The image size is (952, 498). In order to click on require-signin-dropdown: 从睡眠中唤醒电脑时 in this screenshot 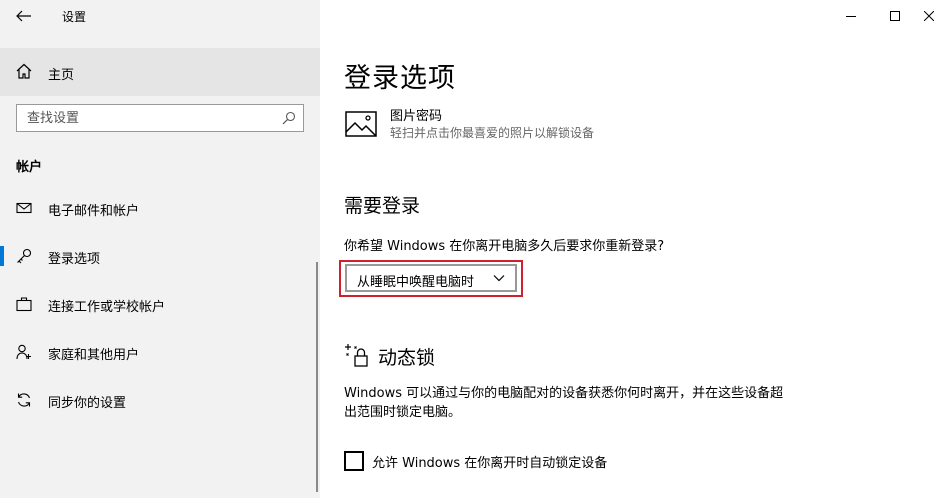, I will do `click(431, 278)`.